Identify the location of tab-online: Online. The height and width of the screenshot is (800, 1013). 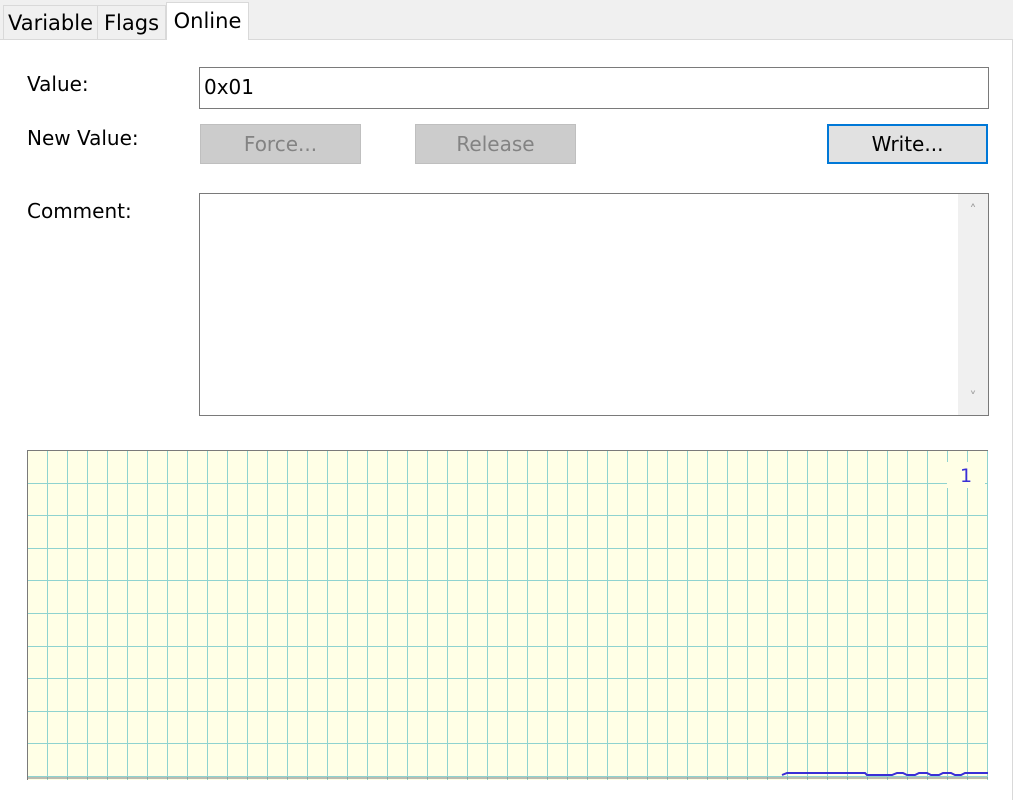
(207, 21).